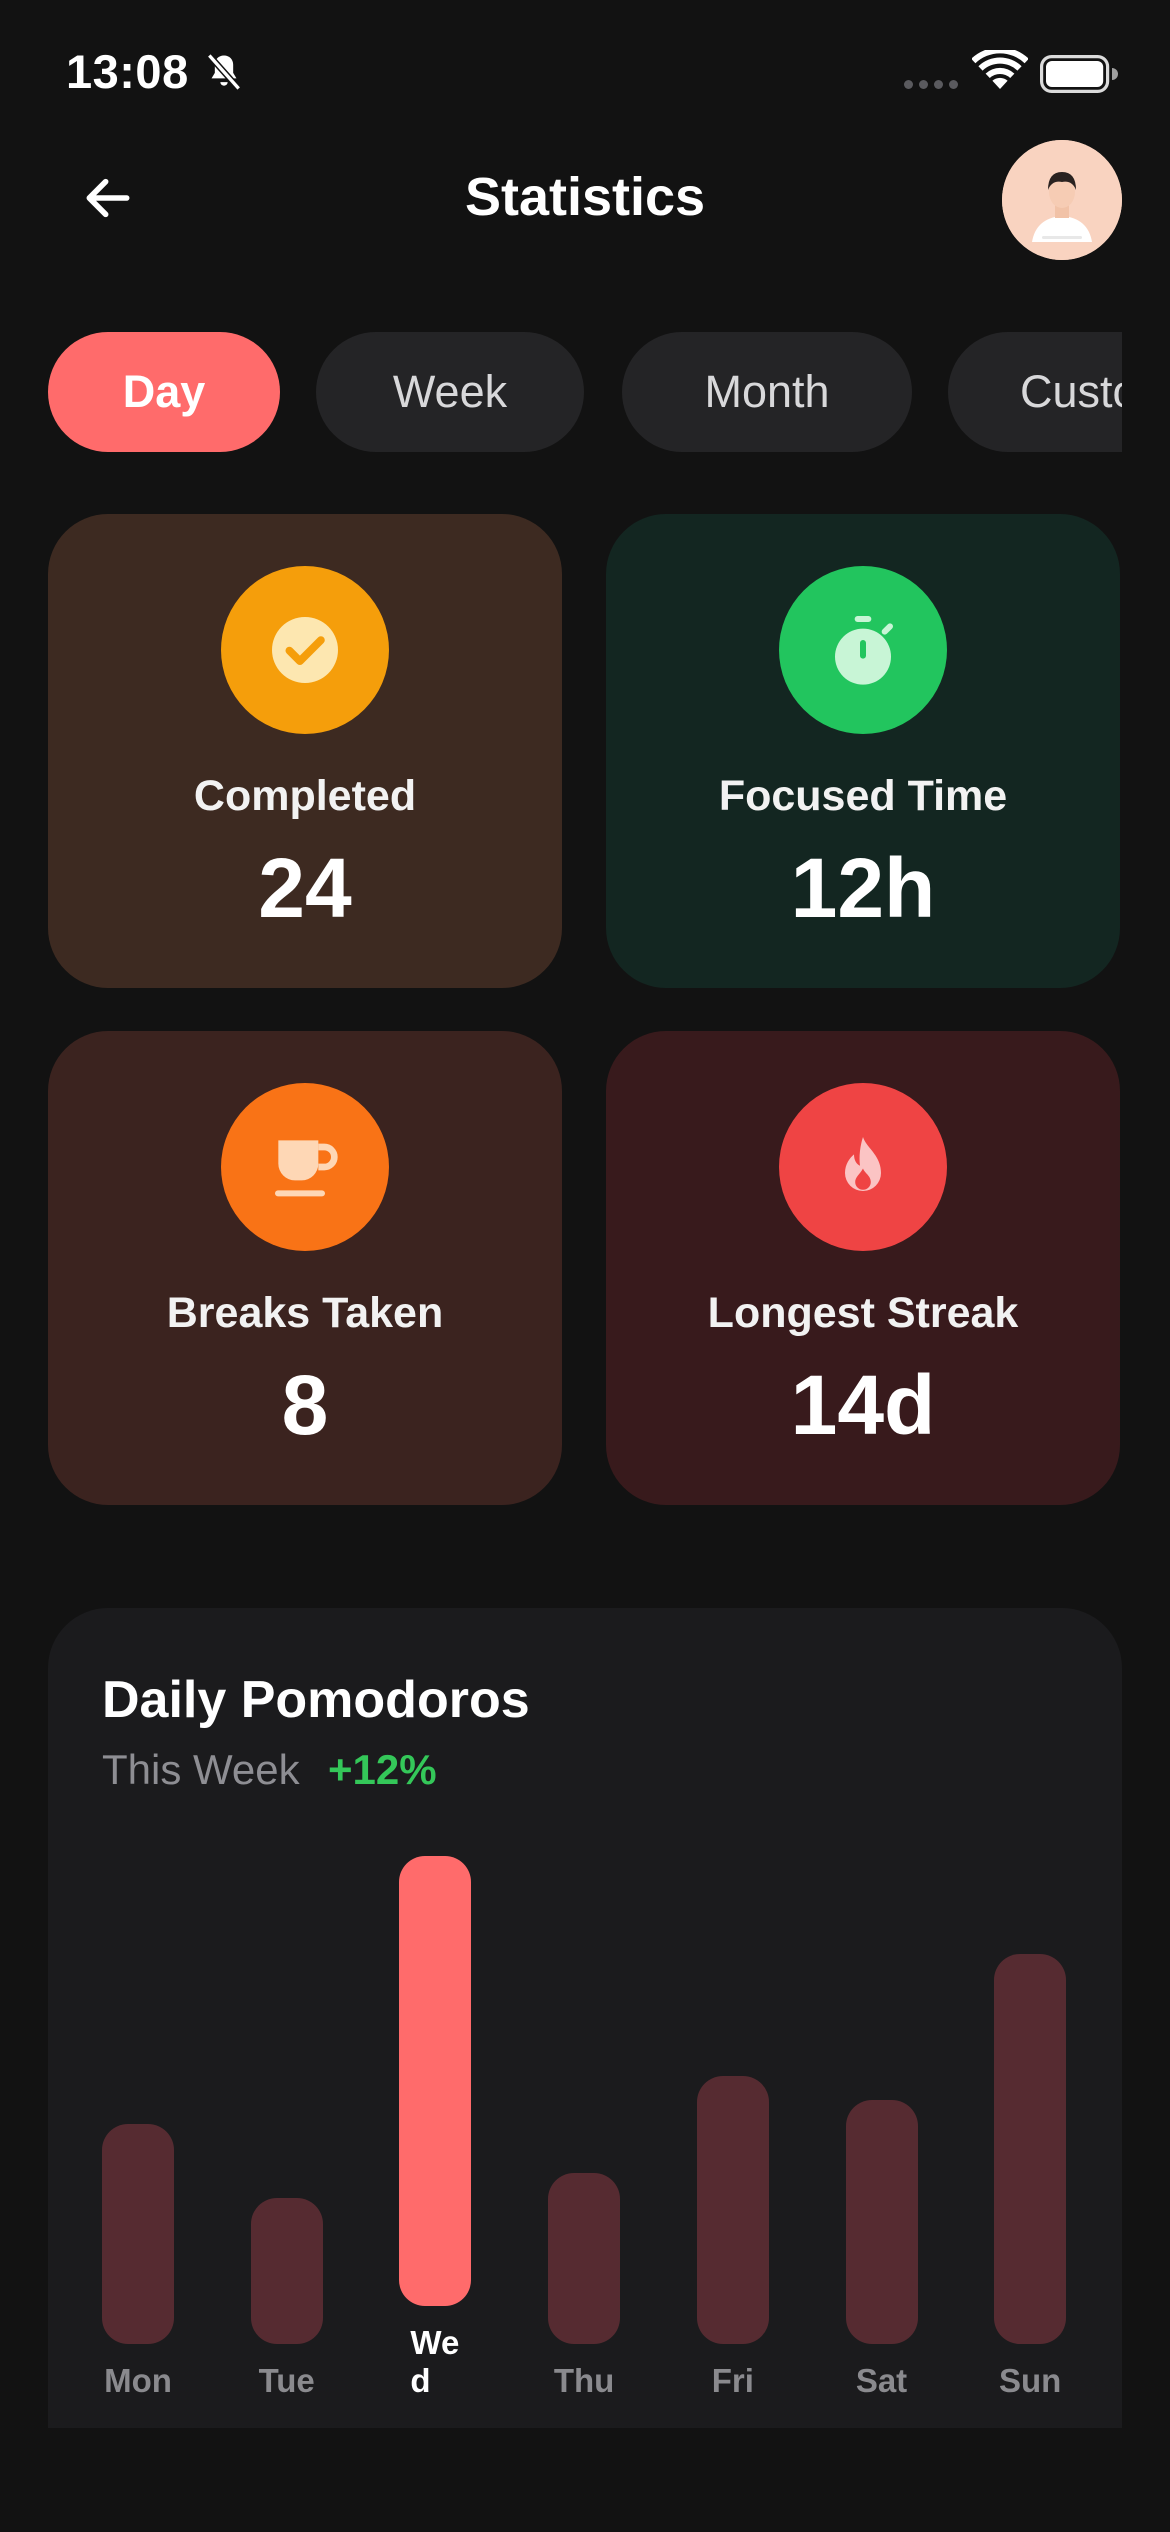  I want to click on x-tick-label: Thu, so click(584, 2380).